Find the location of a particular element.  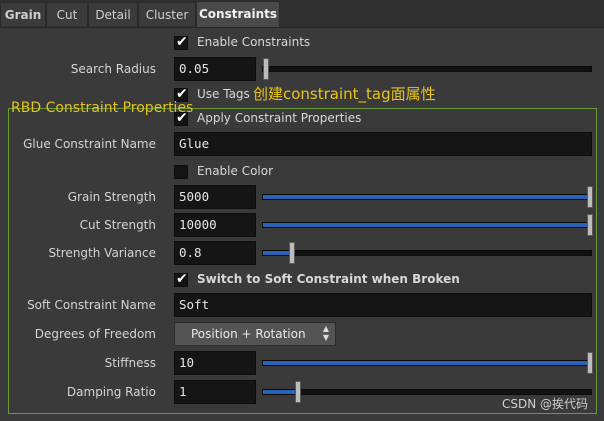

tab-detail: Detail is located at coordinates (113, 14).